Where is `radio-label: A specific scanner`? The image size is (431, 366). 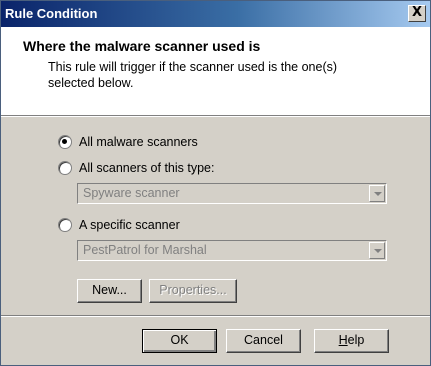
radio-label: A specific scanner is located at coordinates (129, 225).